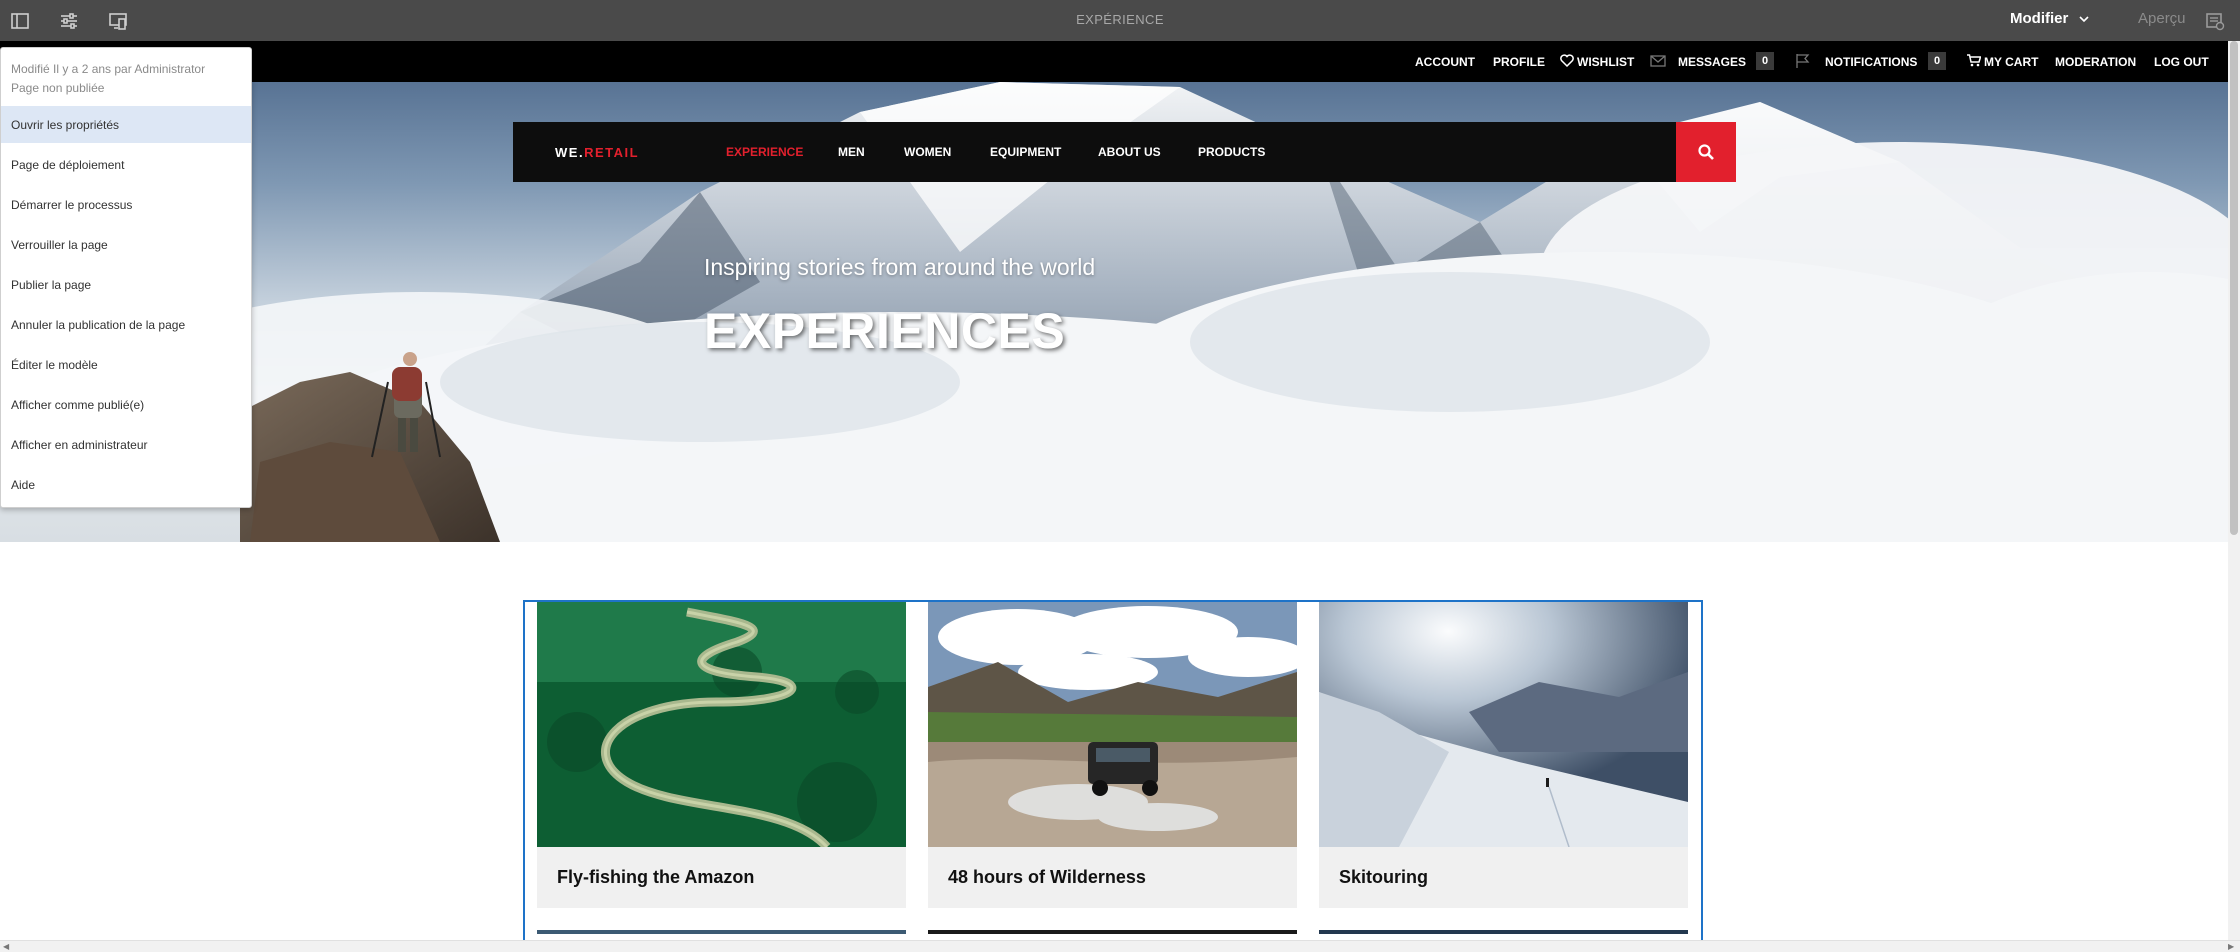 The width and height of the screenshot is (2240, 952). Describe the element at coordinates (1712, 62) in the screenshot. I see `messages-link: MESSAGES` at that location.